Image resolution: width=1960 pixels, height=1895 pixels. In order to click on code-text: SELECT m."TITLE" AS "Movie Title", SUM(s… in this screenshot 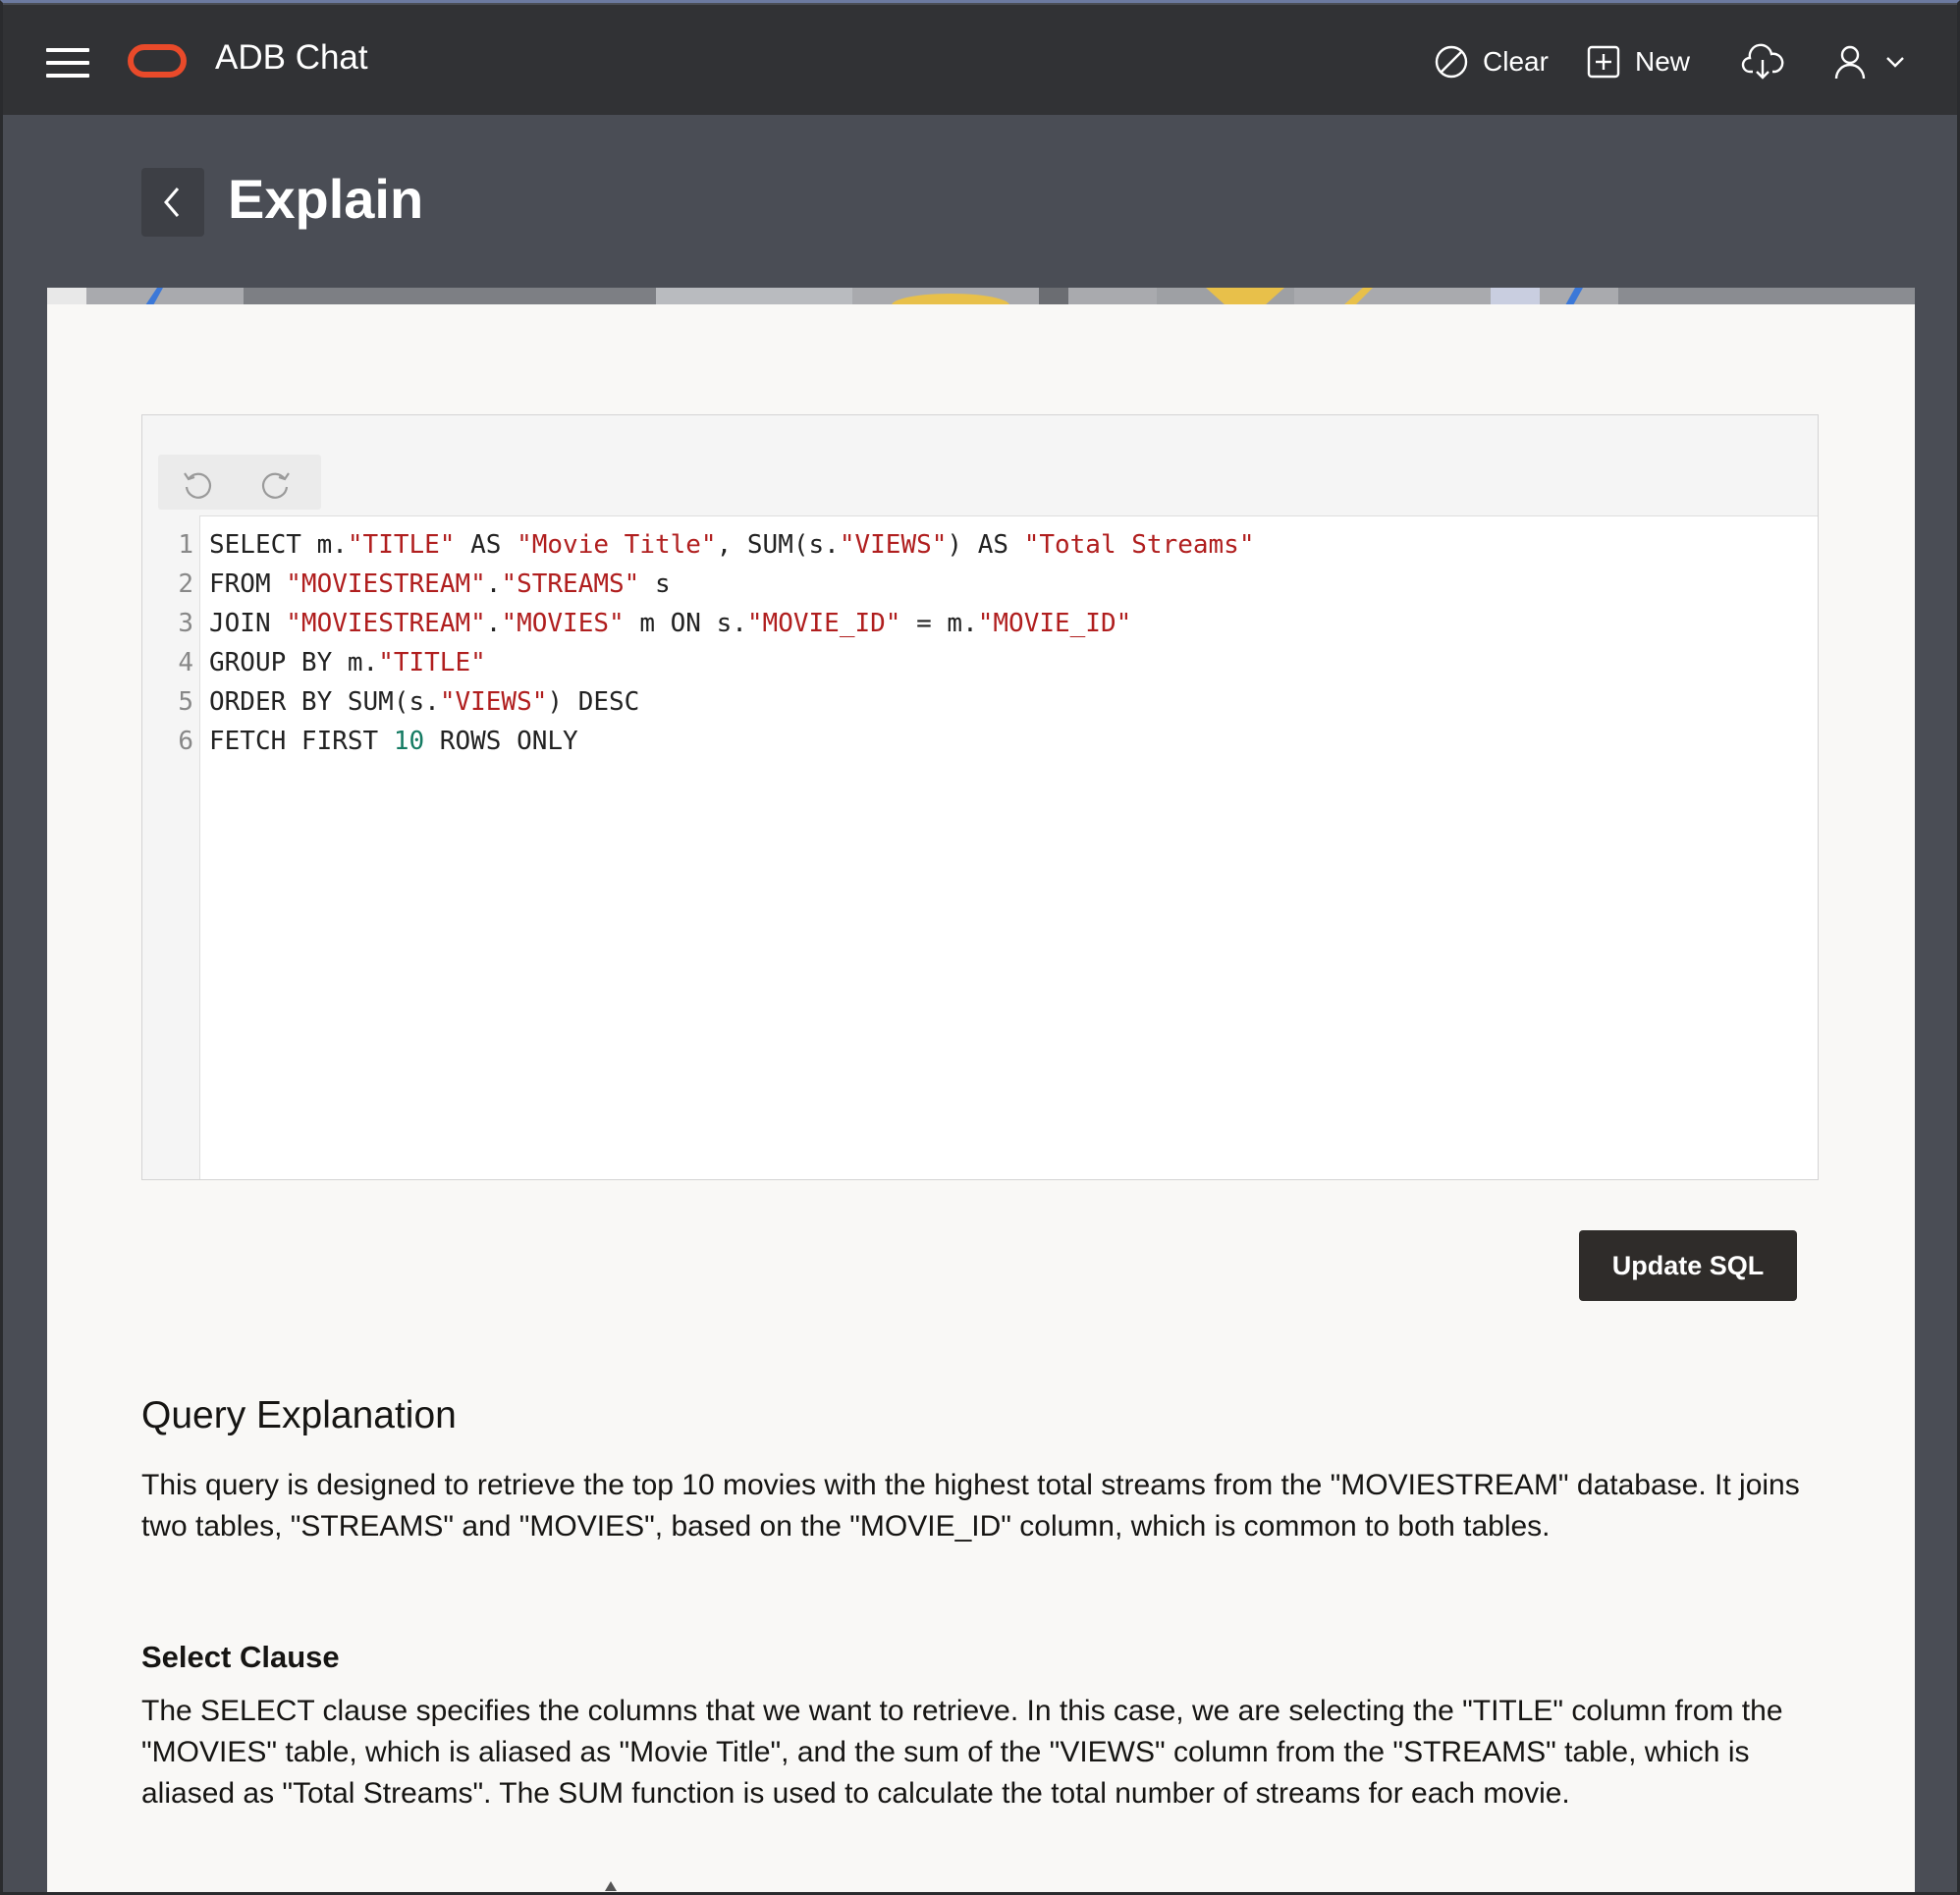, I will do `click(732, 545)`.